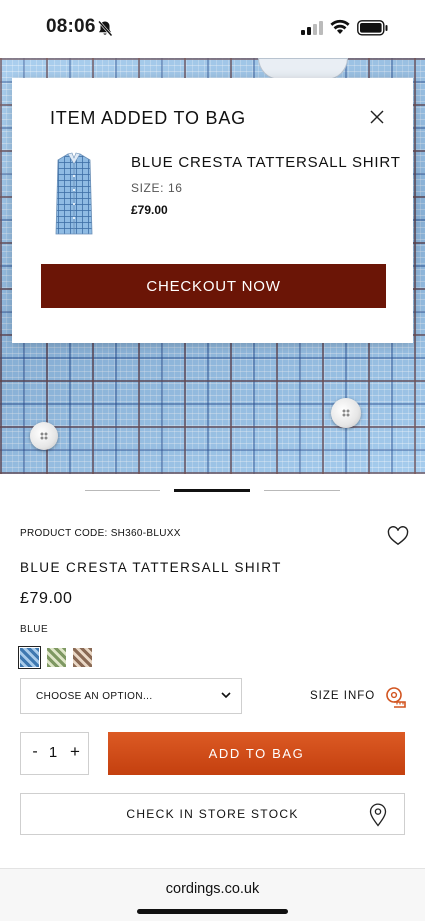 The width and height of the screenshot is (425, 921). What do you see at coordinates (82, 657) in the screenshot?
I see `swatch-brown` at bounding box center [82, 657].